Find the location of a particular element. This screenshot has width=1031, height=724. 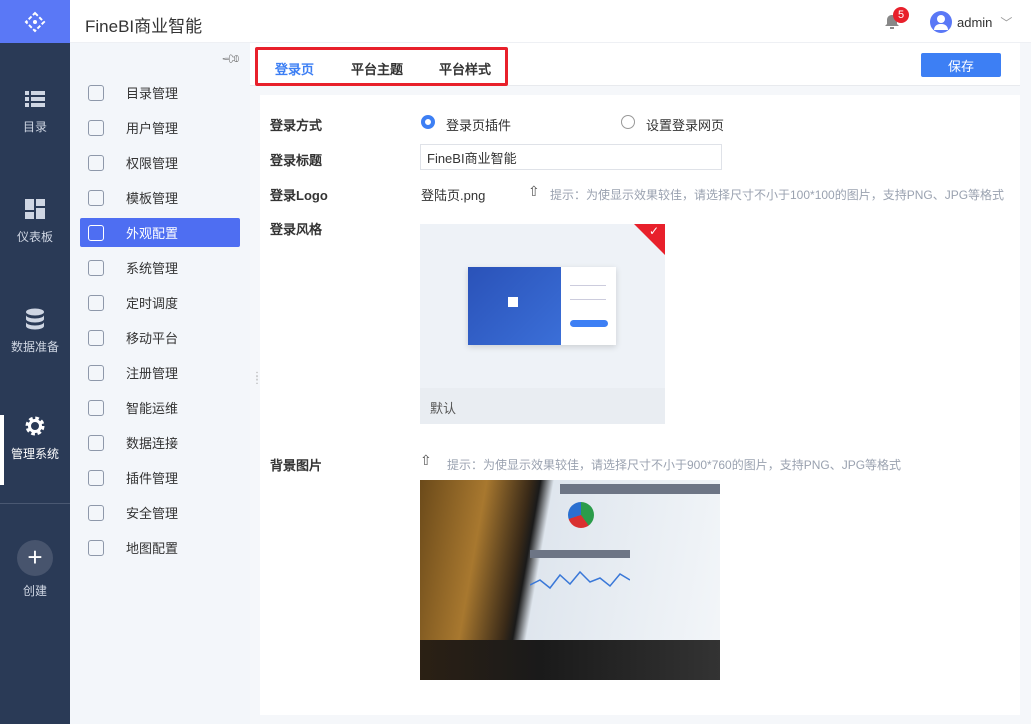

nav-label: 数据准备 is located at coordinates (34, 347).